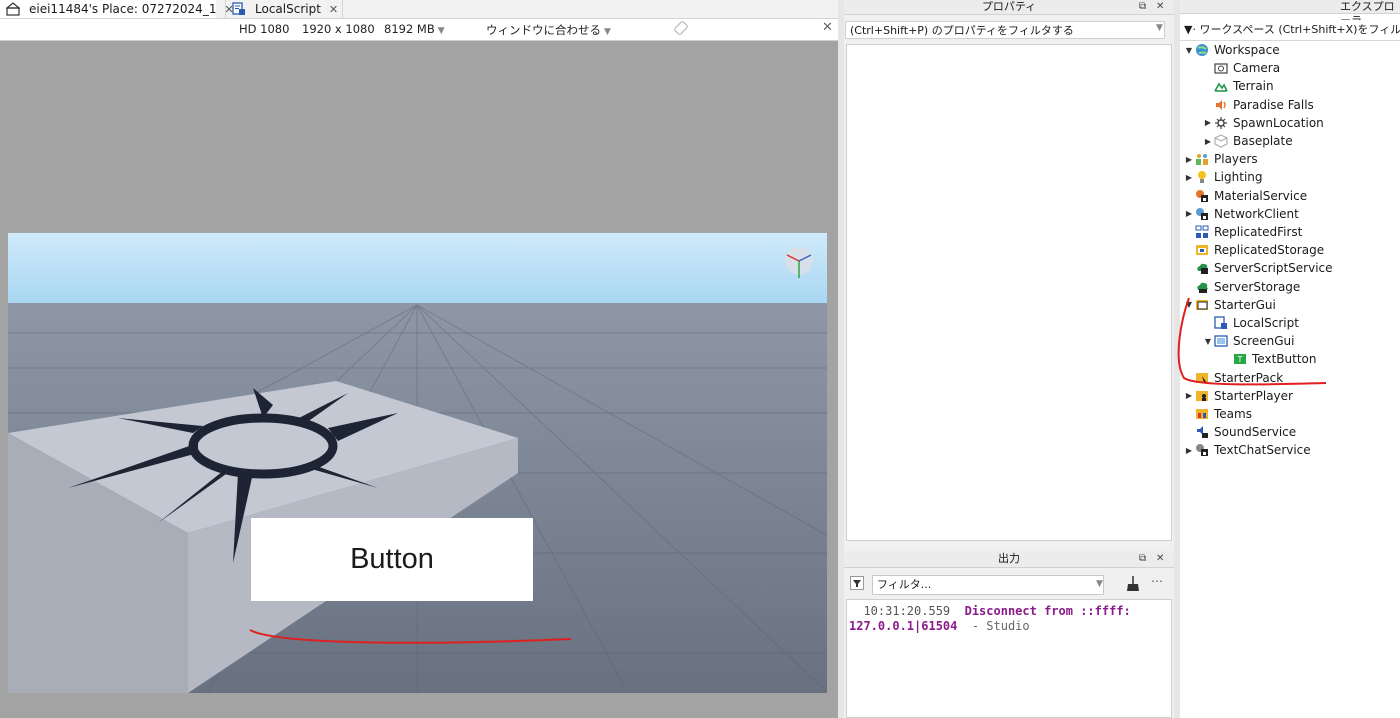 This screenshot has width=1400, height=718. Describe the element at coordinates (1202, 214) in the screenshot. I see `networkclient-icon` at that location.